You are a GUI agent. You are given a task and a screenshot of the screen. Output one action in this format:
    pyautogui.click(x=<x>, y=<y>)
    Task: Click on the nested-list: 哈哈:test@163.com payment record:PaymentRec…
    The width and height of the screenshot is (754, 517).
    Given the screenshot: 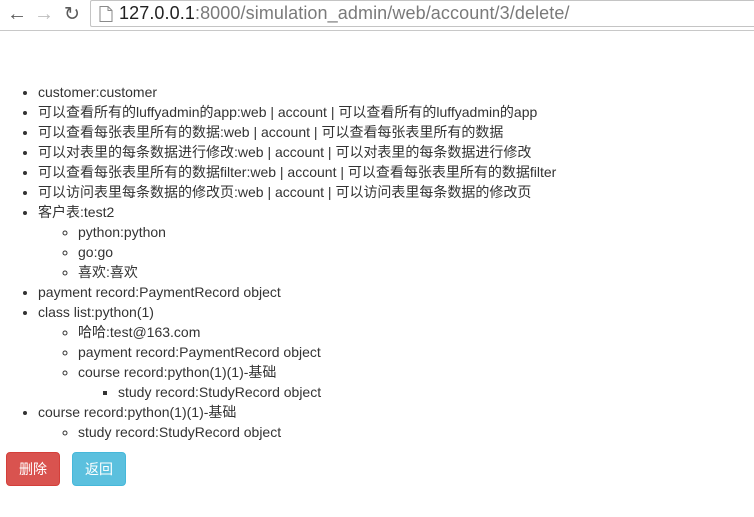 What is the action you would take?
    pyautogui.click(x=396, y=362)
    